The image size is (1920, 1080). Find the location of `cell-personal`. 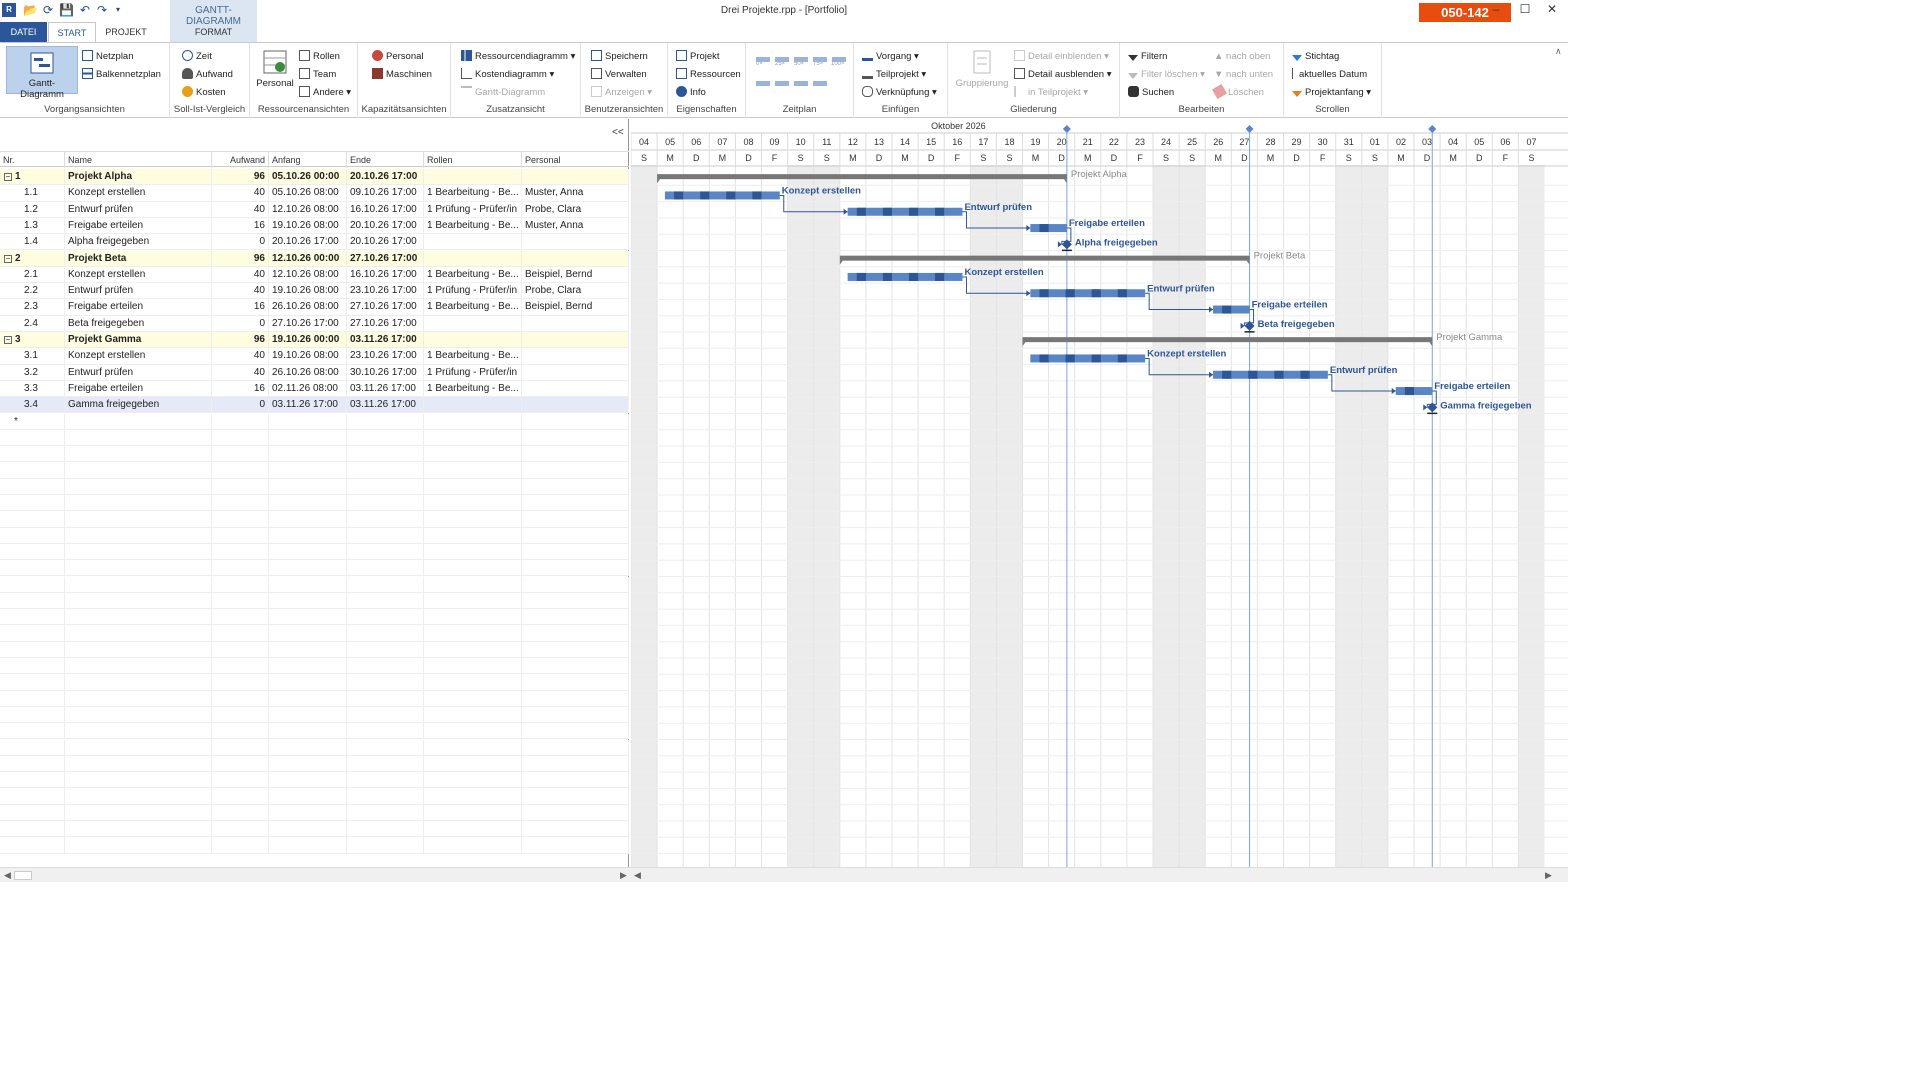

cell-personal is located at coordinates (575, 340).